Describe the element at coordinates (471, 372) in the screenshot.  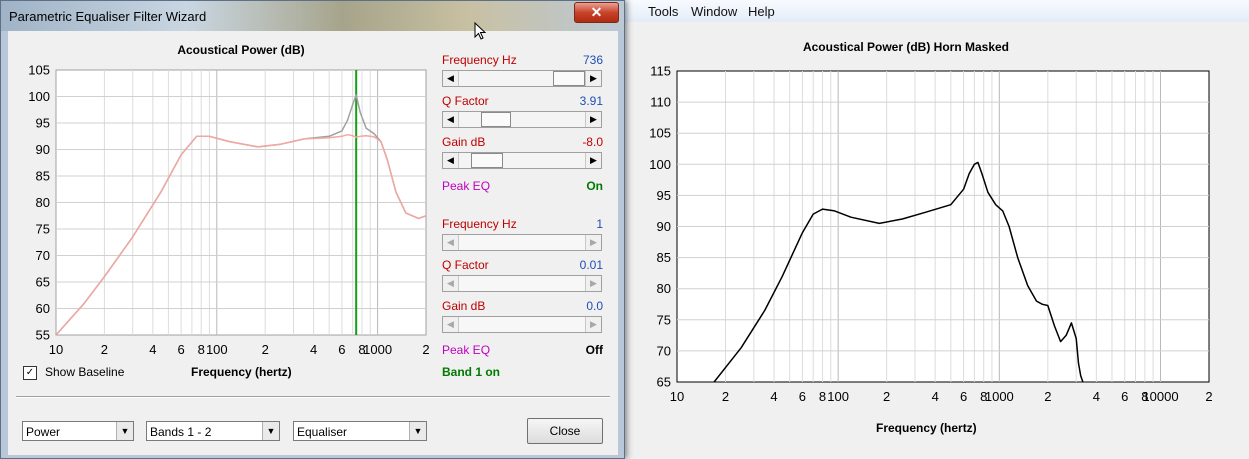
I see `band-status-text: Band 1 on` at that location.